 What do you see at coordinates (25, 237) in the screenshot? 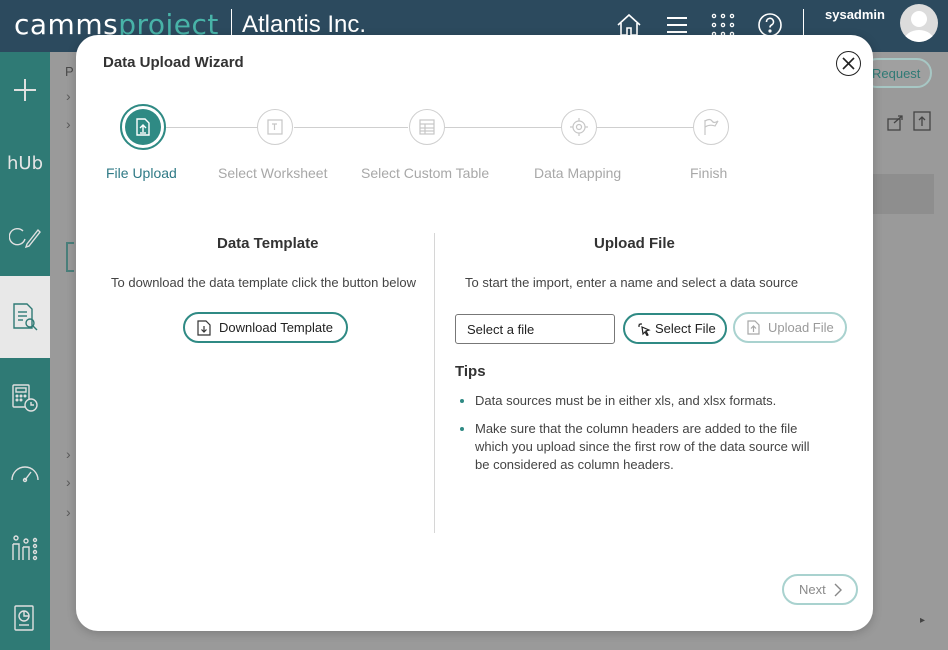
I see `refresh-edit-icon` at bounding box center [25, 237].